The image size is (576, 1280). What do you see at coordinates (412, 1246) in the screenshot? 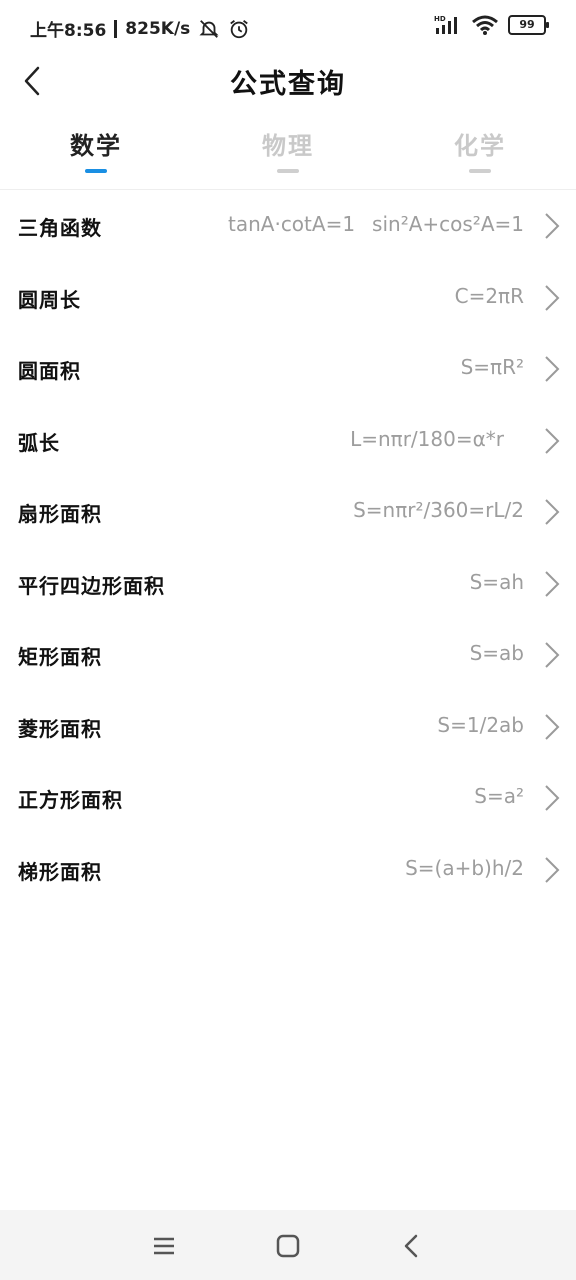
I see `nav-back-icon` at bounding box center [412, 1246].